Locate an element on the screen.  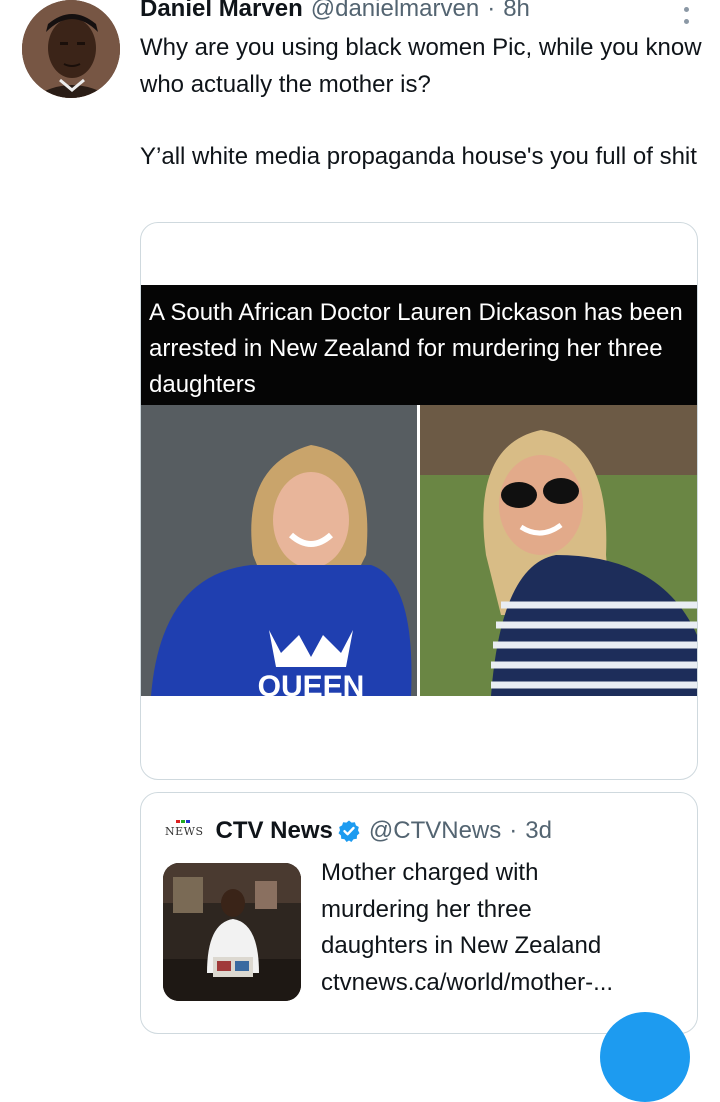
tweet-time: 8h is located at coordinates (516, 11).